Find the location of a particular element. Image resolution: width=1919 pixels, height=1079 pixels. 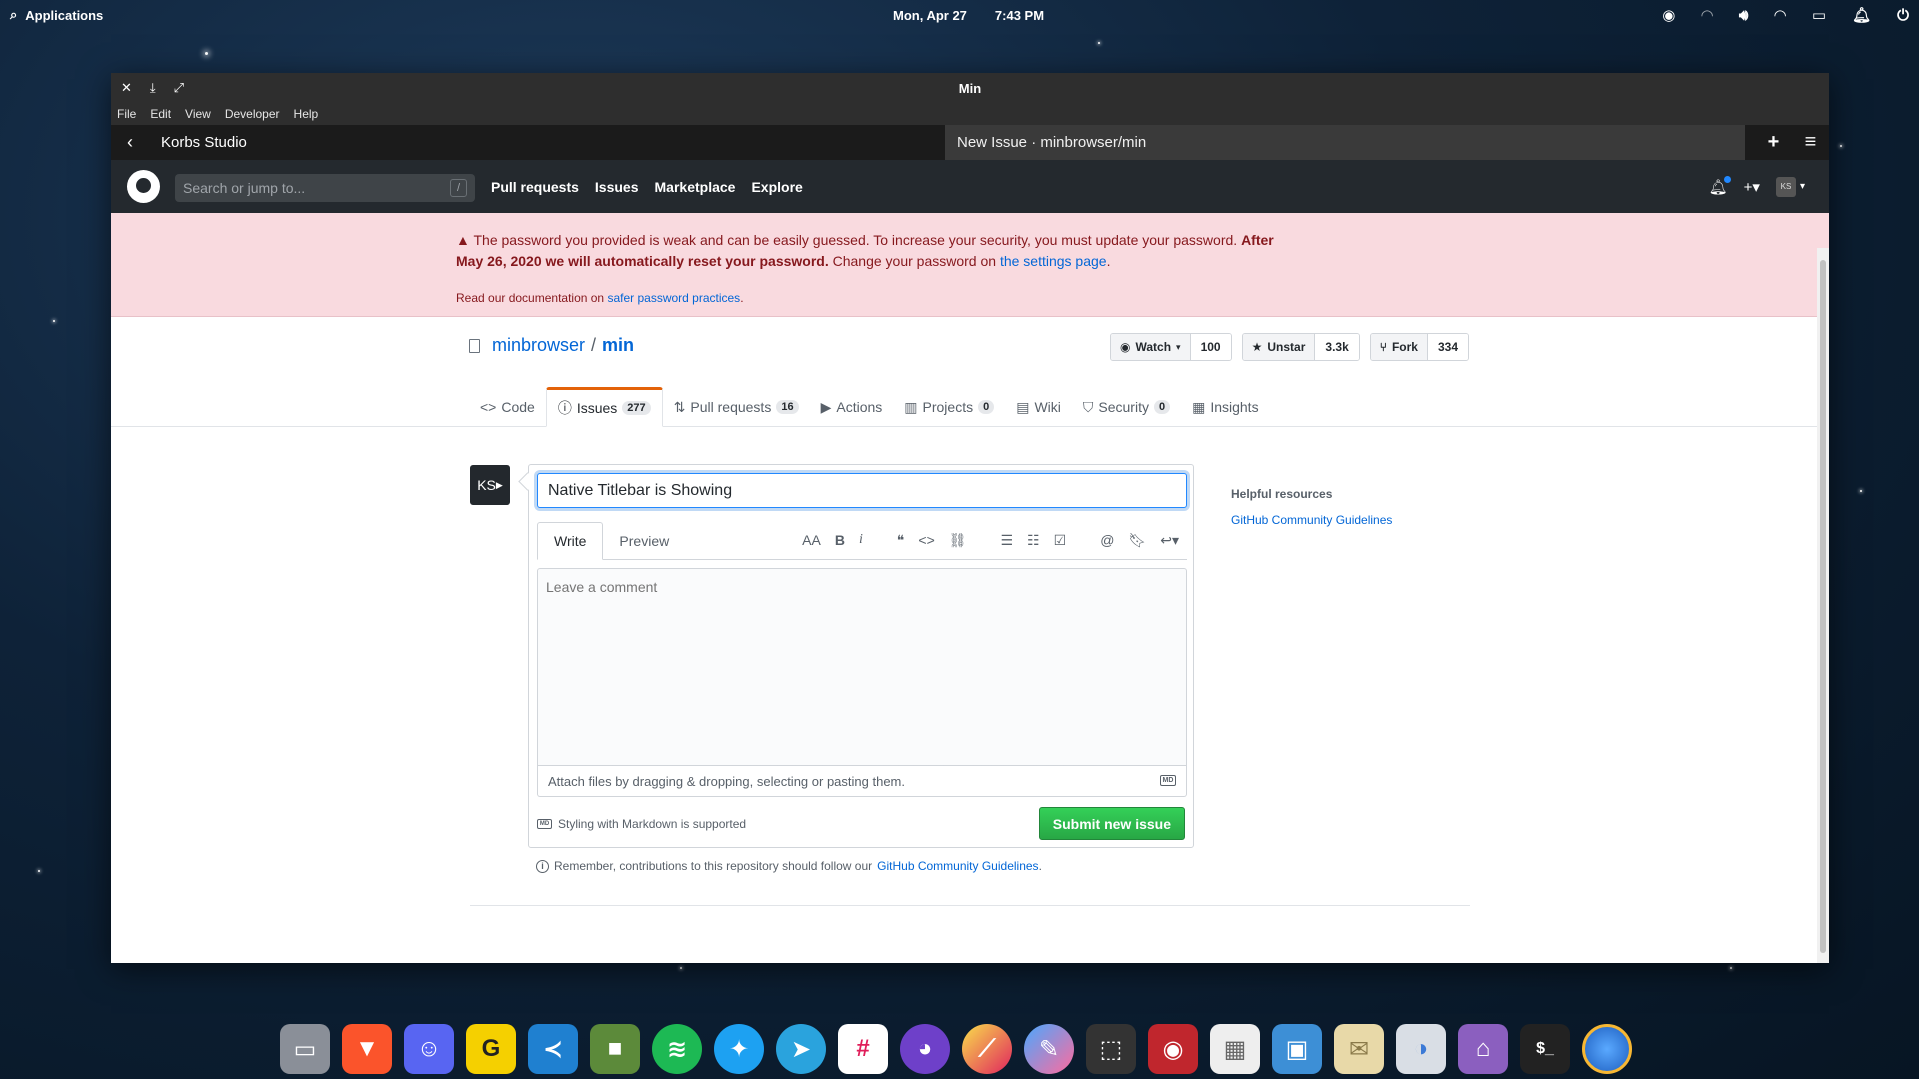

unstar-button: ★ Unstar is located at coordinates (1279, 347).